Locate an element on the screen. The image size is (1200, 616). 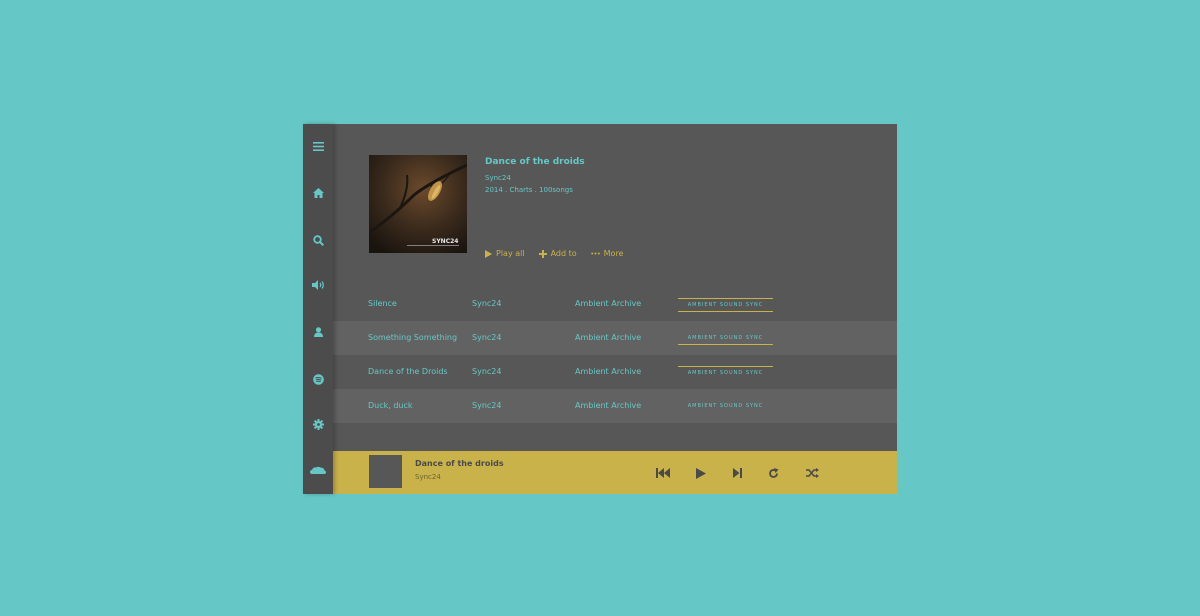
track-title: Duck, duck is located at coordinates (390, 405).